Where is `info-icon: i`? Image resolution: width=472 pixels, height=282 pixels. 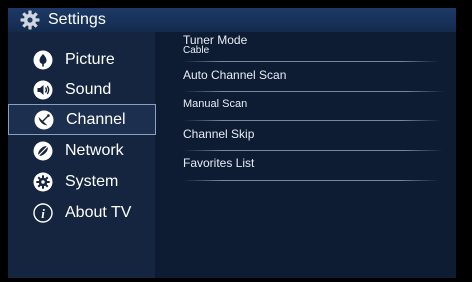 info-icon: i is located at coordinates (43, 212).